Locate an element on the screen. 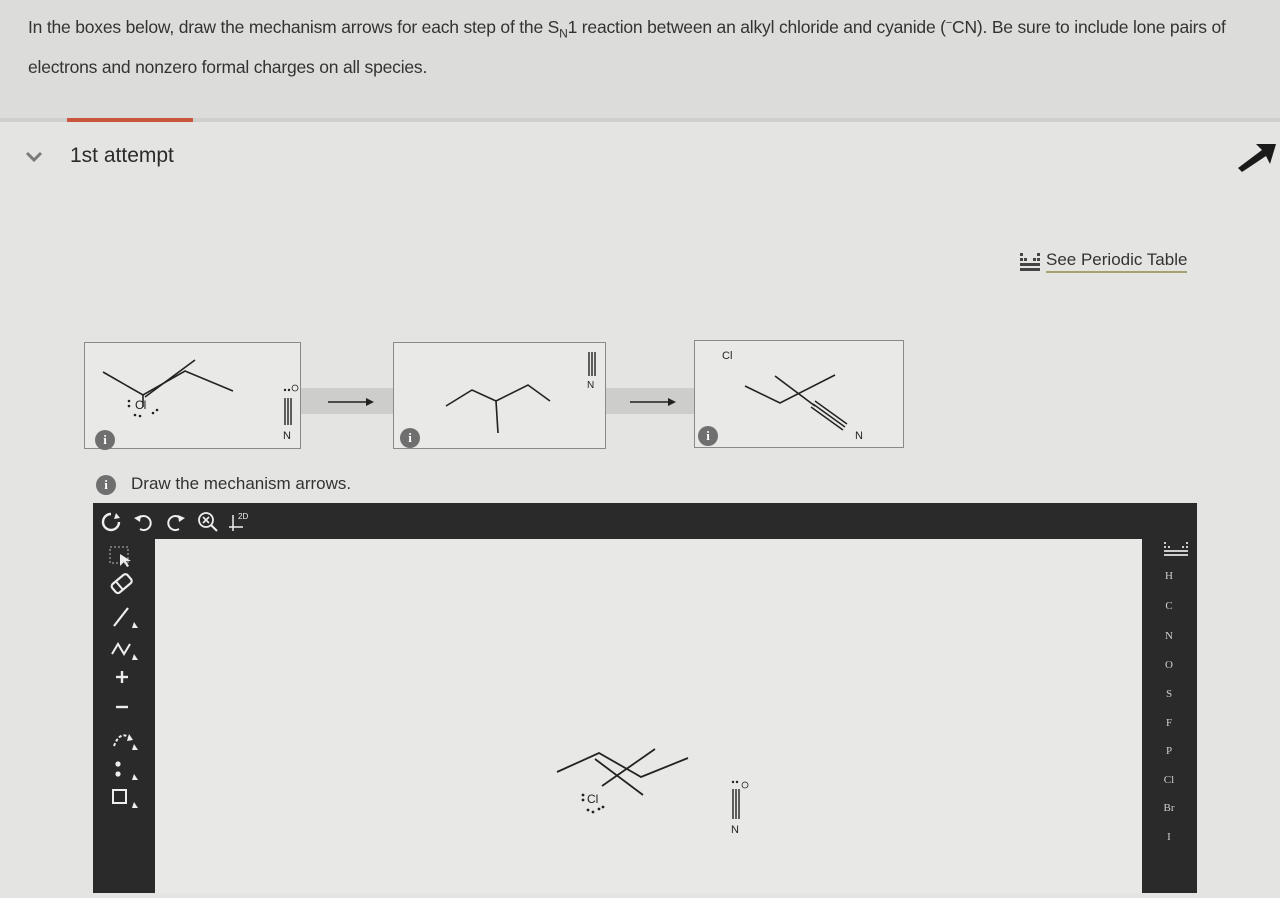 The image size is (1280, 898). element-button-n: N is located at coordinates (1169, 636).